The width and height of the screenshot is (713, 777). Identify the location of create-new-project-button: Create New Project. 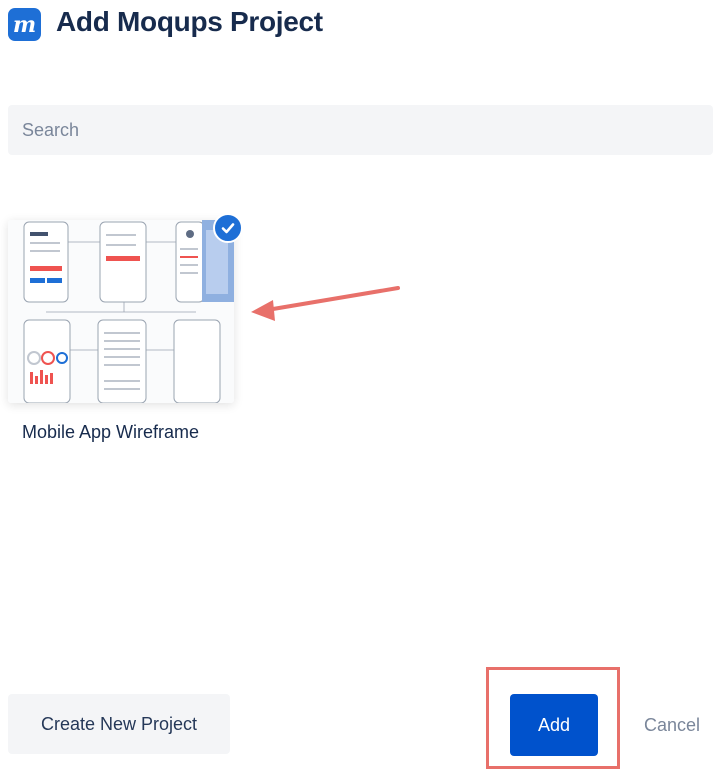
(119, 724).